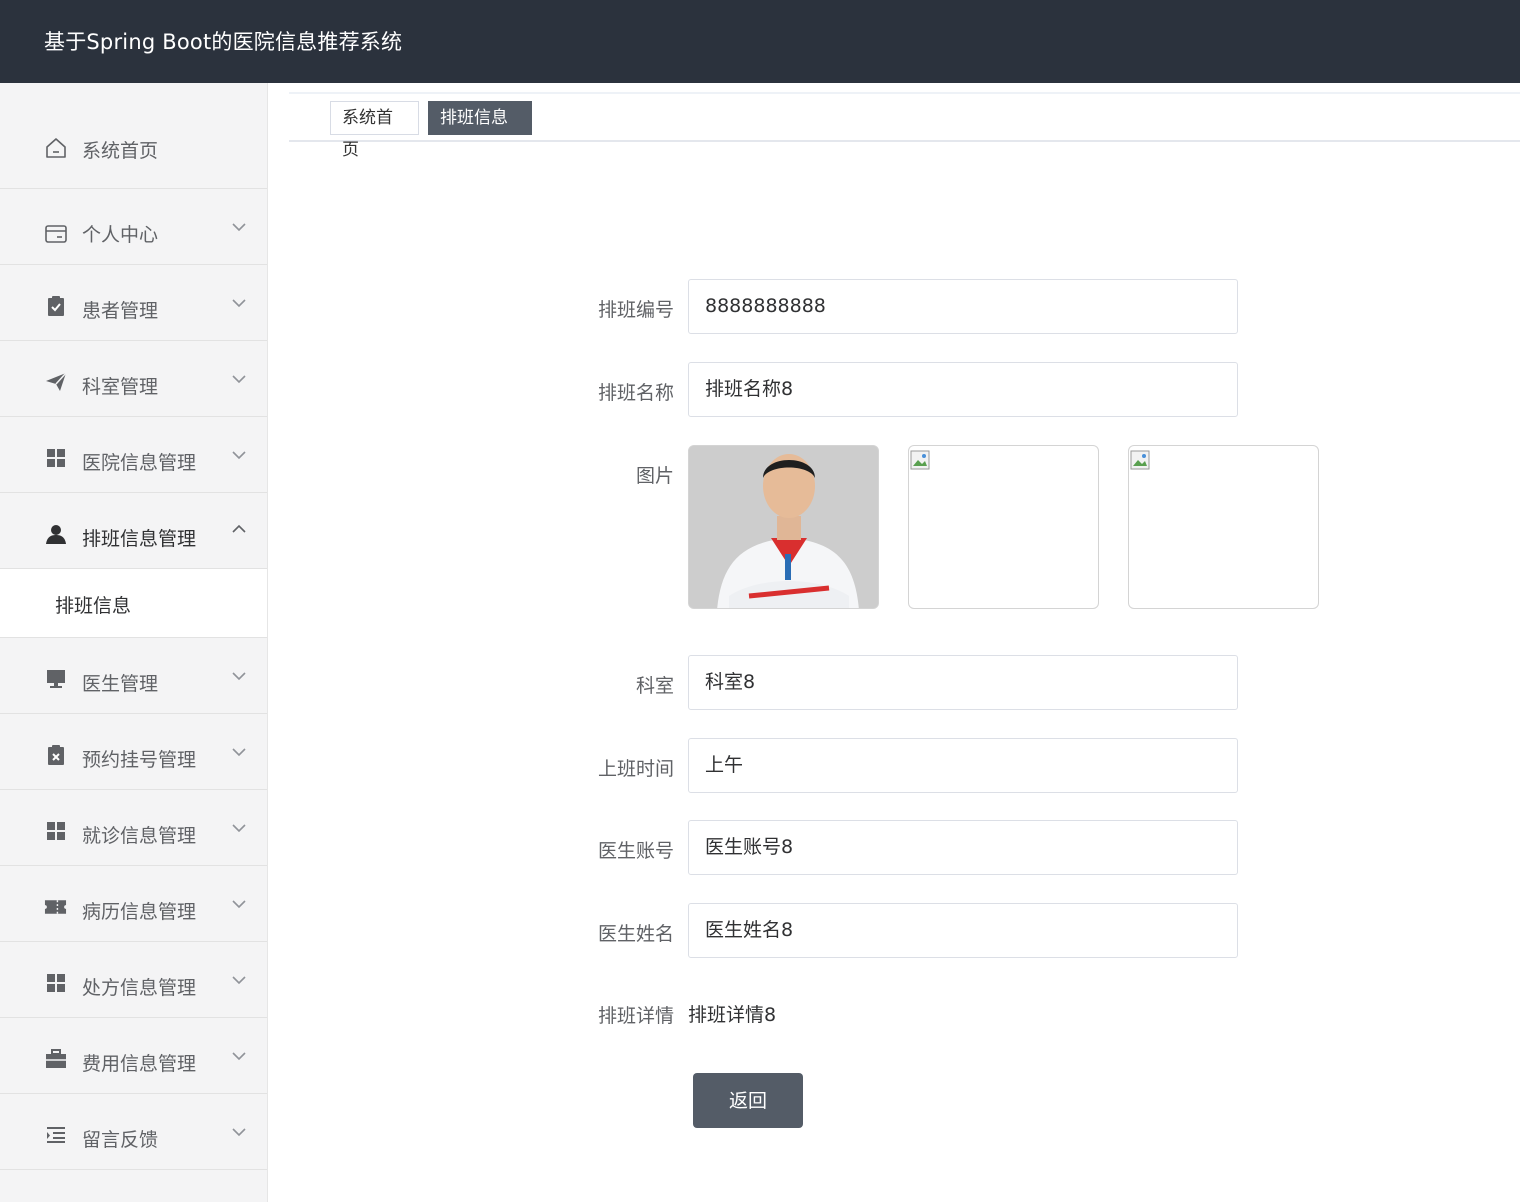 The height and width of the screenshot is (1202, 1520). I want to click on sidebar-item-feedback: 留言反馈, so click(133, 1132).